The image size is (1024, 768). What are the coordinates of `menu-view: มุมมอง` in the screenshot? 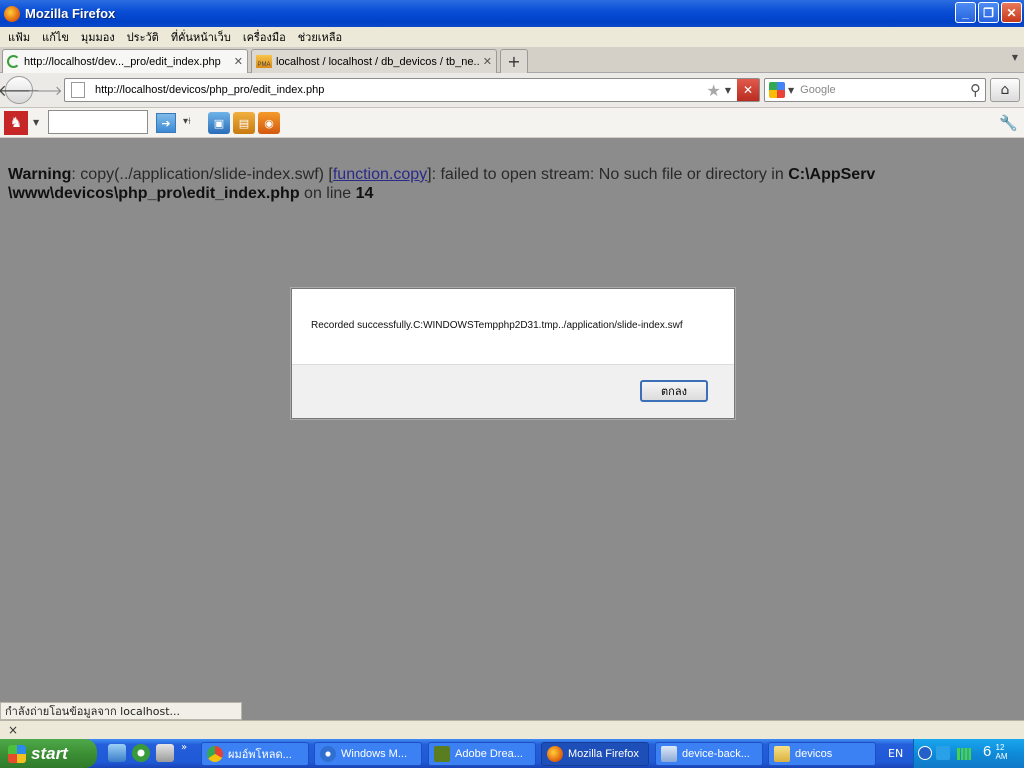 It's located at (100, 37).